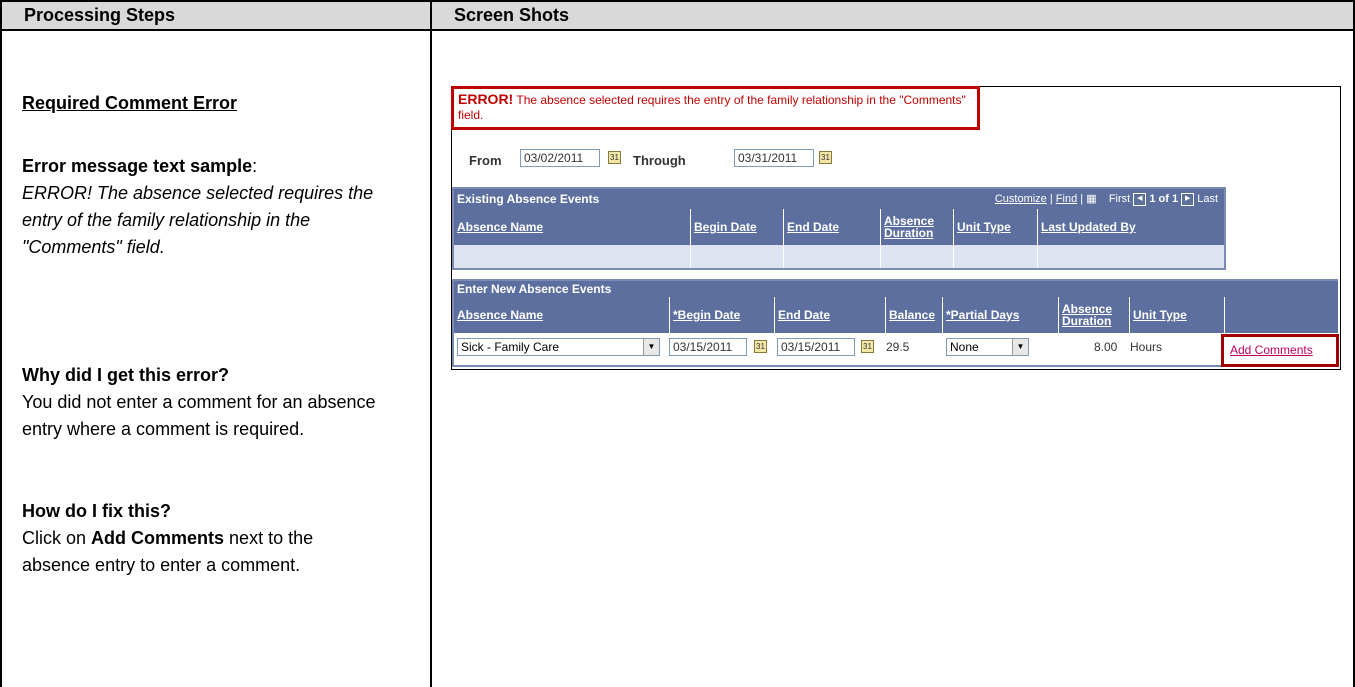 This screenshot has height=687, width=1355. What do you see at coordinates (1000, 315) in the screenshot?
I see `col-partial-days: *Partial Days` at bounding box center [1000, 315].